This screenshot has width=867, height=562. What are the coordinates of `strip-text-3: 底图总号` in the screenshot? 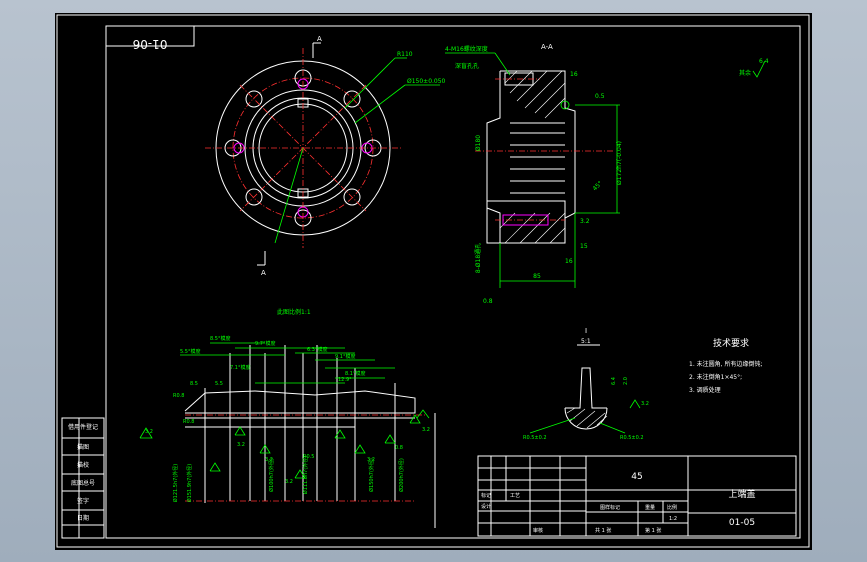 It's located at (83, 483).